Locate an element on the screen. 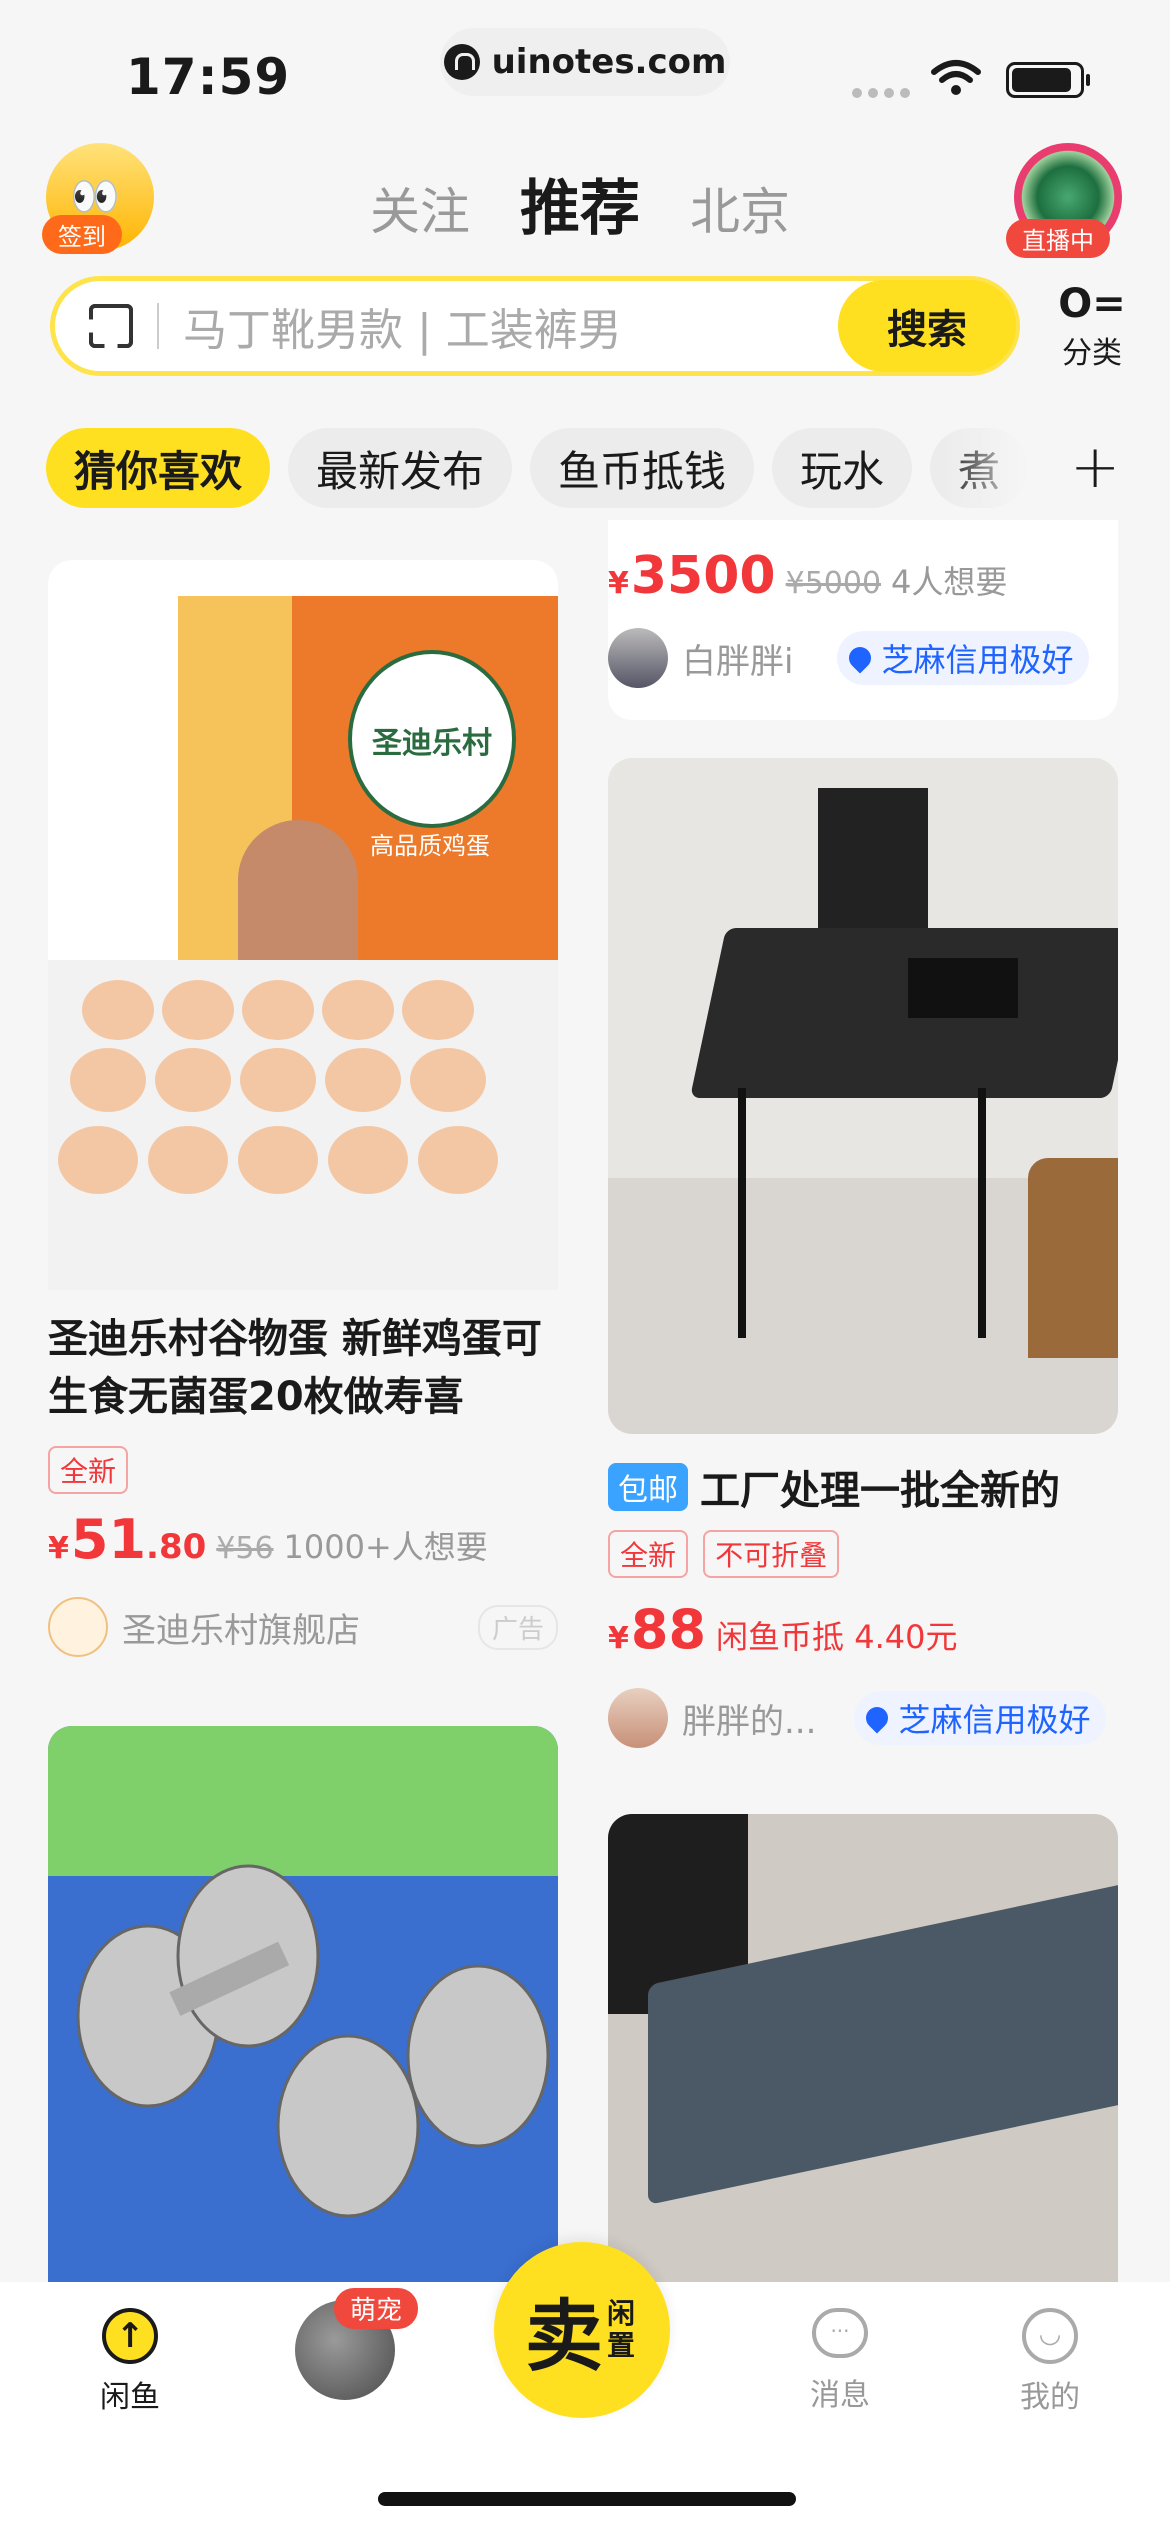 This screenshot has width=1170, height=2532. price-dec: .80 is located at coordinates (176, 1547).